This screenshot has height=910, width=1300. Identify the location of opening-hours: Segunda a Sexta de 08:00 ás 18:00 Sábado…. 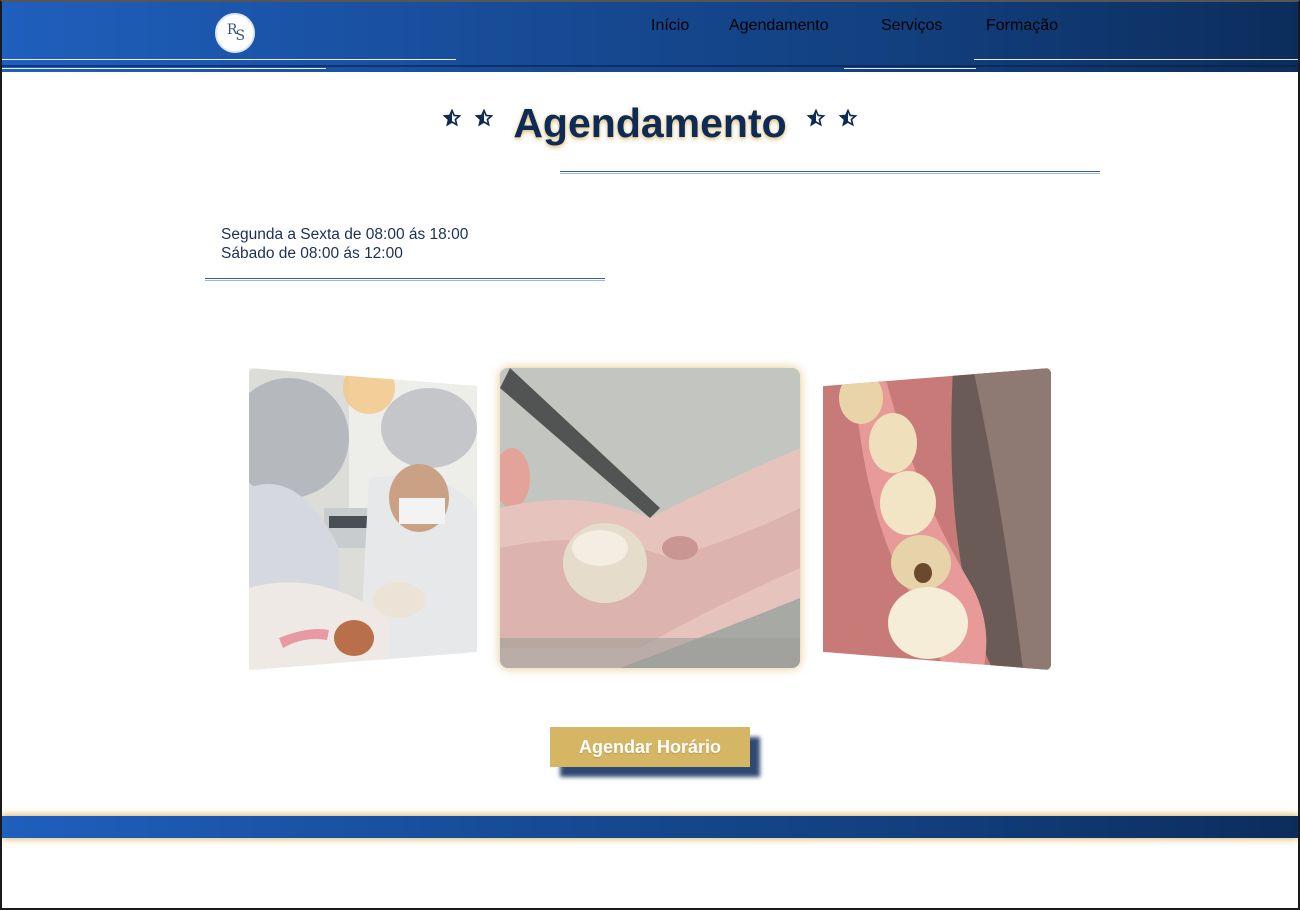
(344, 244).